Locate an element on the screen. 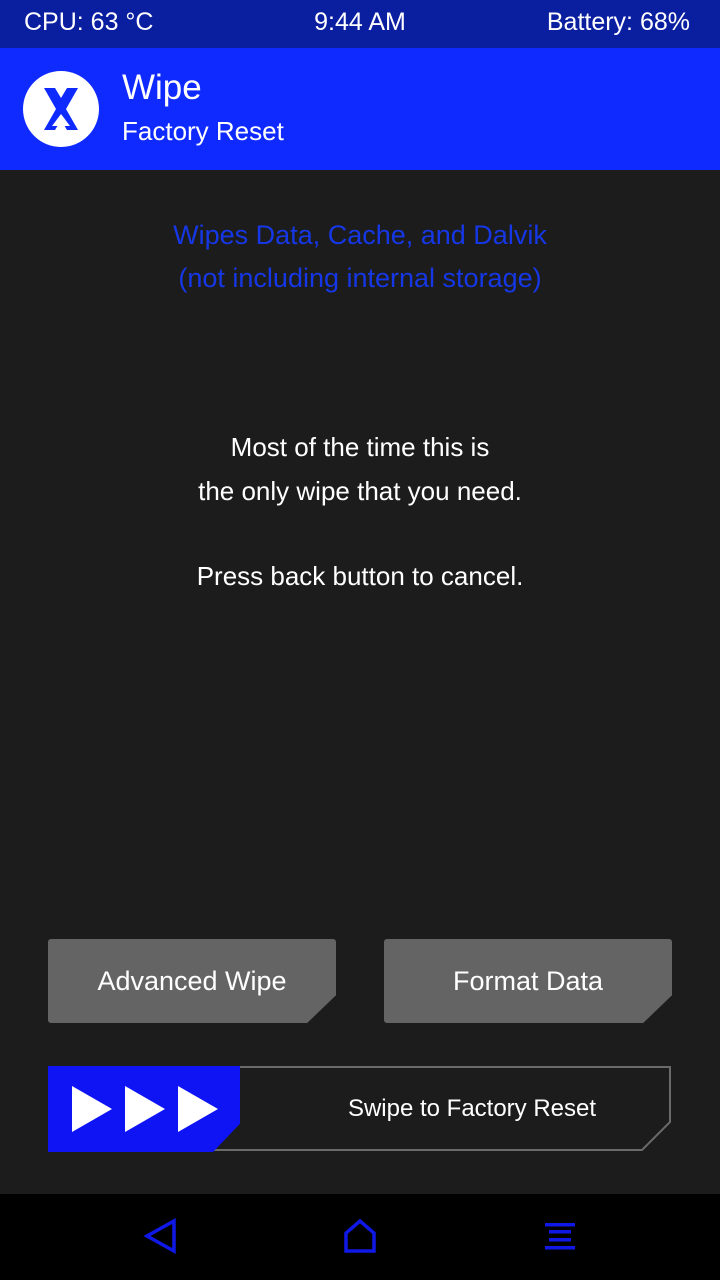 This screenshot has width=720, height=1280. message-line-3: Press back button to cancel. is located at coordinates (360, 576).